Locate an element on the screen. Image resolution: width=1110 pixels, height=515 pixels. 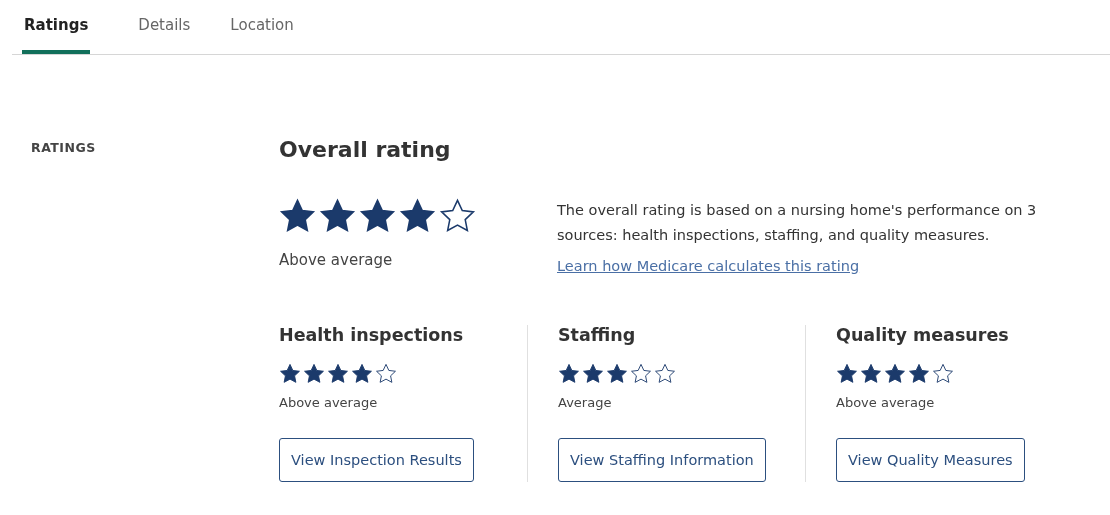
section-label: RATINGS is located at coordinates (63, 147).